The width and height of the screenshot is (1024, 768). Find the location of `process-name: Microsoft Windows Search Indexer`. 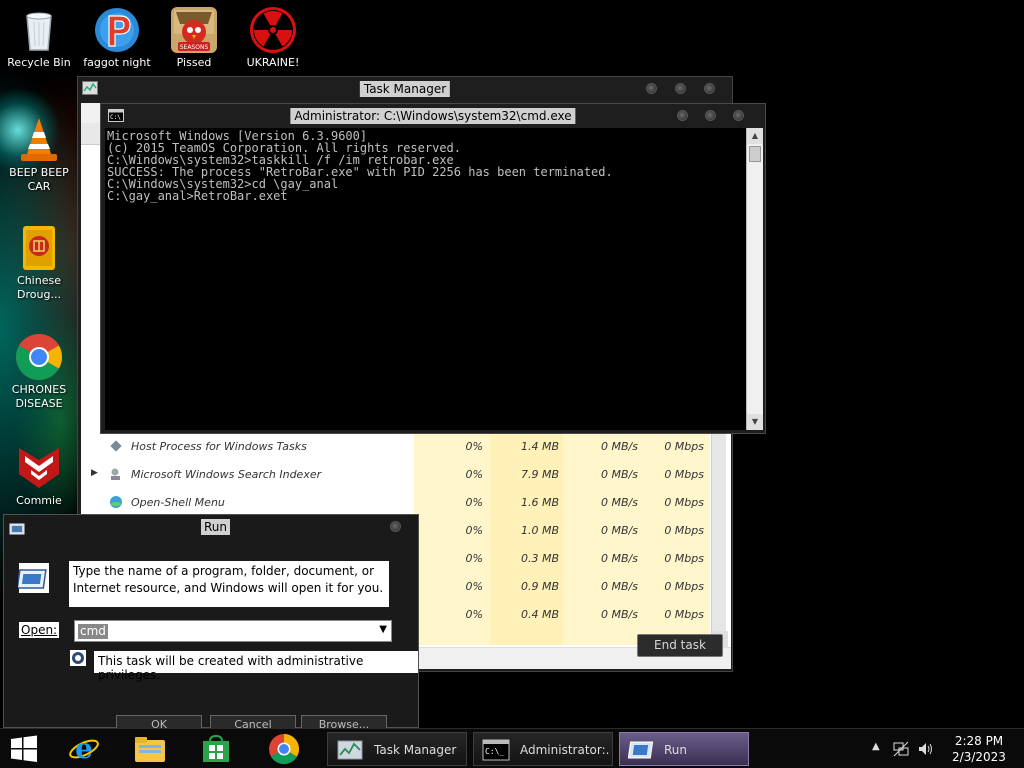

process-name: Microsoft Windows Search Indexer is located at coordinates (226, 474).